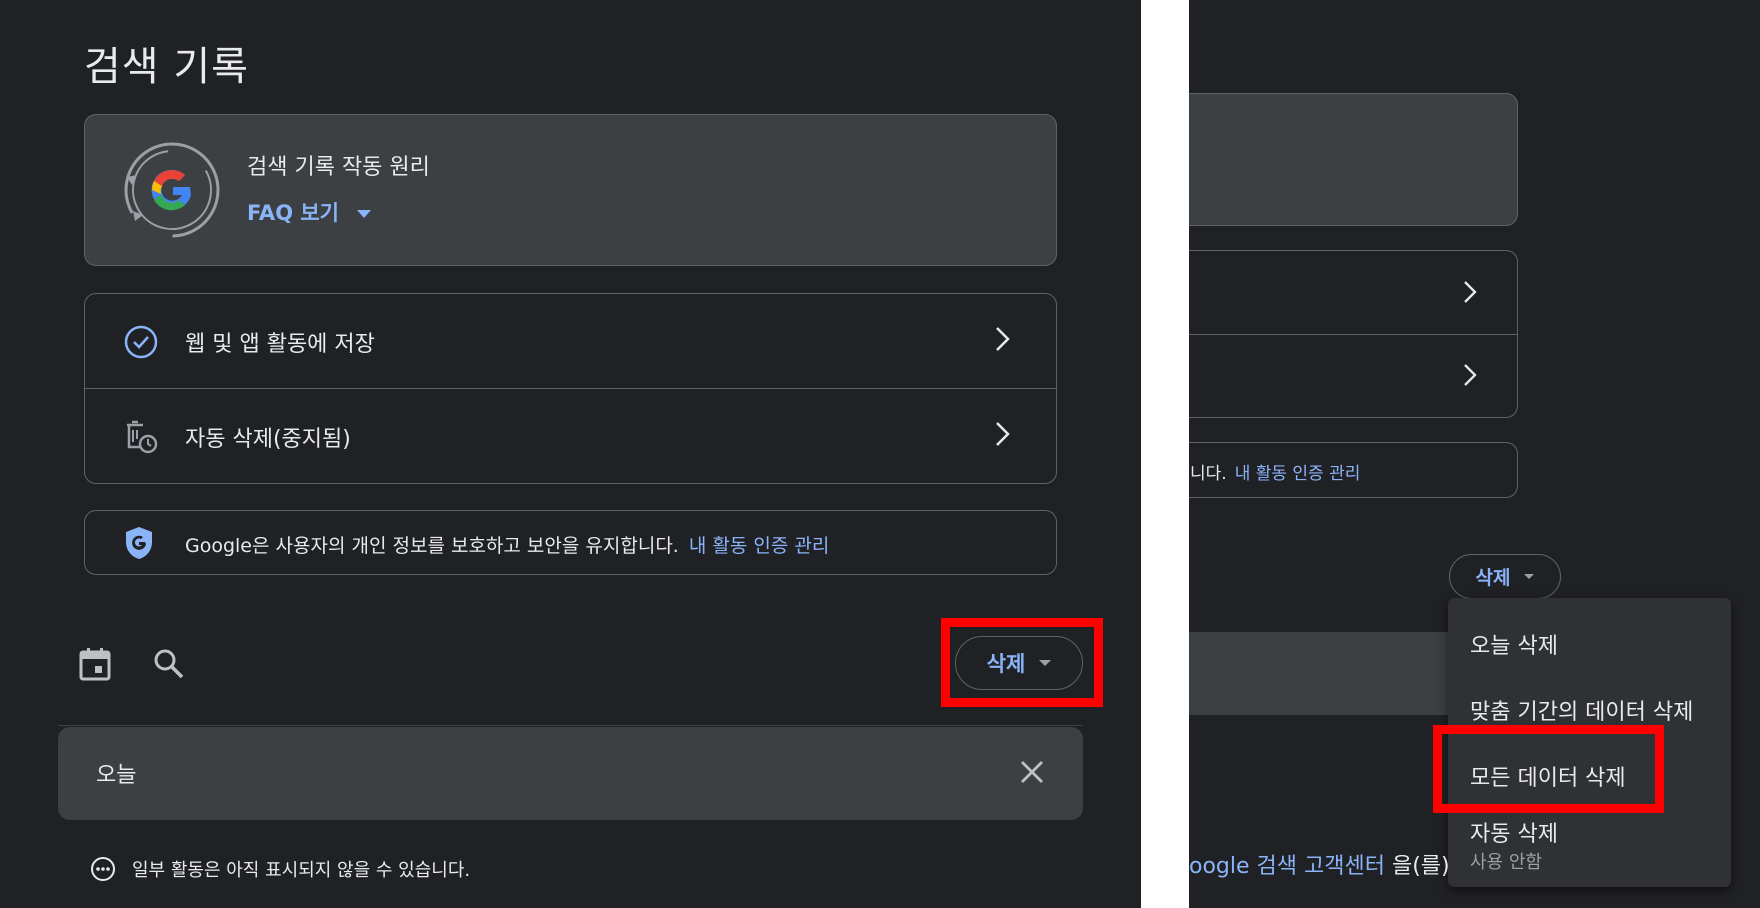 The height and width of the screenshot is (908, 1760). Describe the element at coordinates (570, 341) in the screenshot. I see `setting-row-web-app-activity: 웹 및 앱 활동에 저장` at that location.